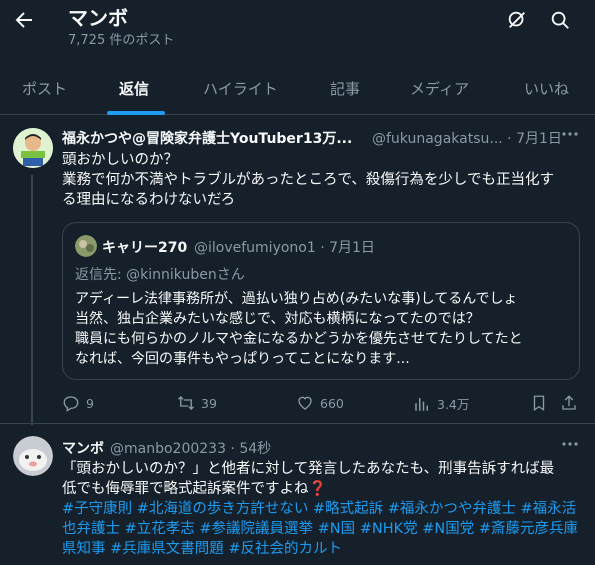 The height and width of the screenshot is (565, 595). Describe the element at coordinates (185, 275) in the screenshot. I see `reply-to-handle: @kinnikubenさん` at that location.